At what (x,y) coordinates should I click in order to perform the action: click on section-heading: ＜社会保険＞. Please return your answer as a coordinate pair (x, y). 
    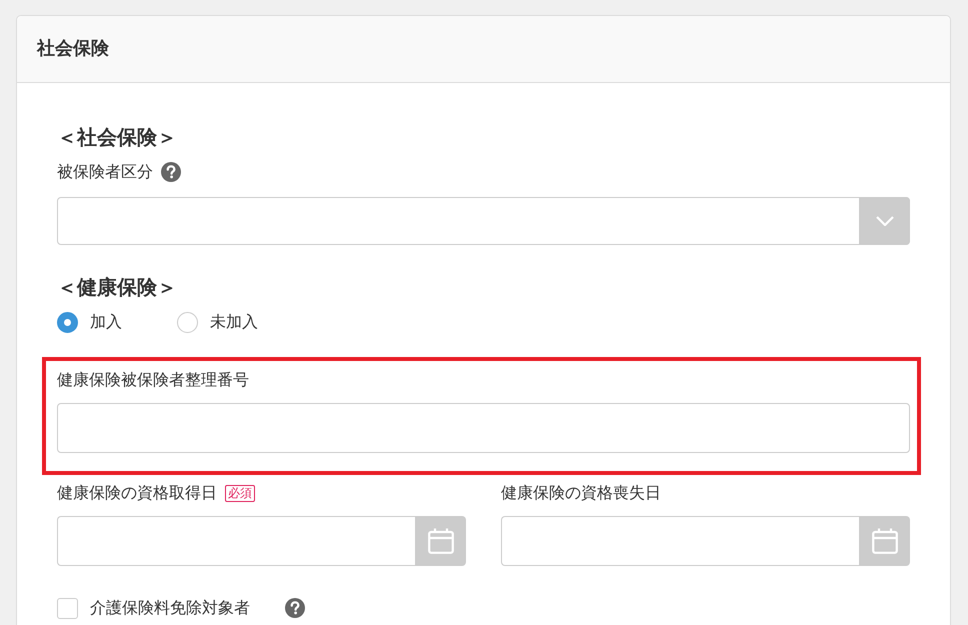
    Looking at the image, I should click on (117, 137).